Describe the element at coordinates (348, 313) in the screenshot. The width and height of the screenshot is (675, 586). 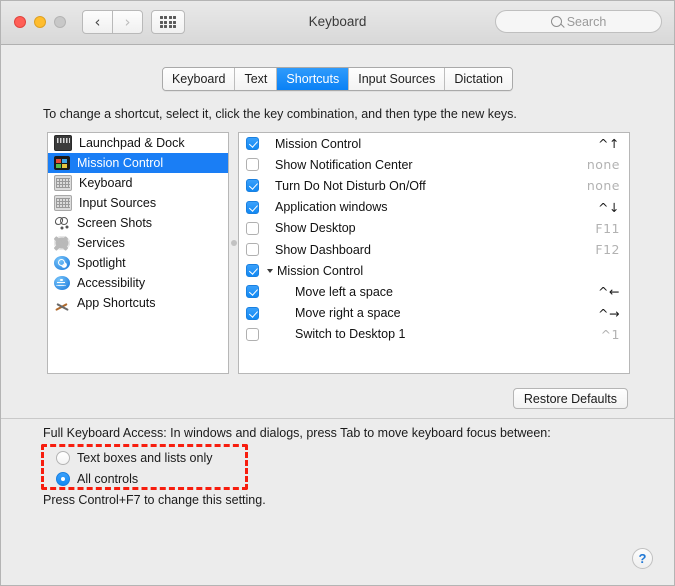
I see `shortcut-label: Move right a space` at that location.